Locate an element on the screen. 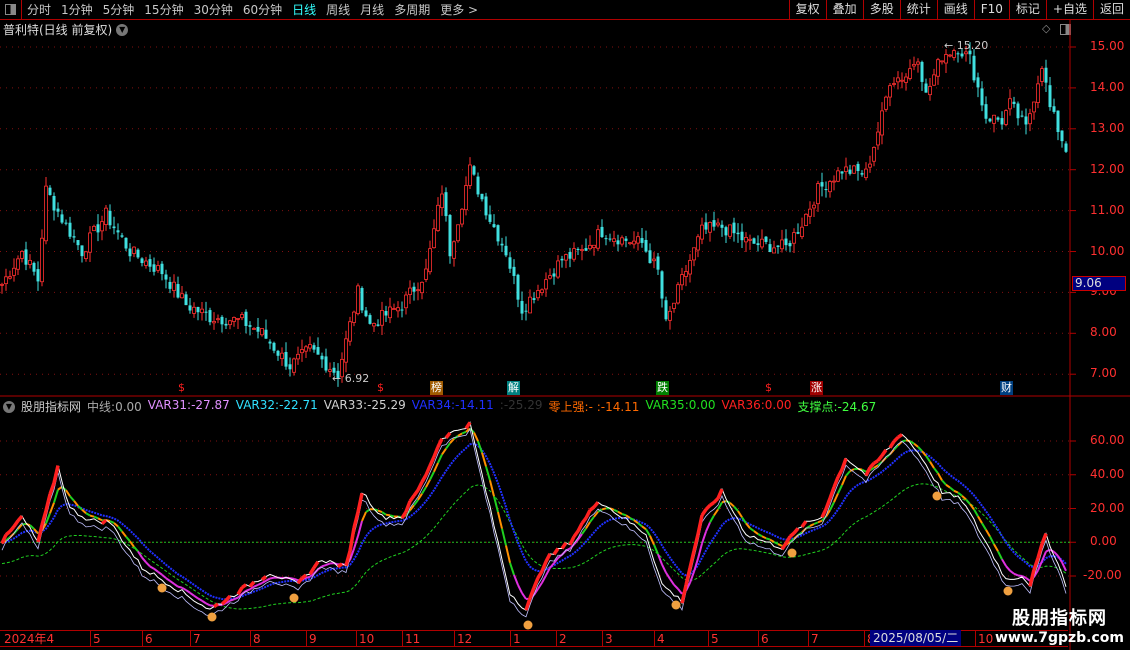 This screenshot has height=650, width=1130. price-axis-label: 13.00 is located at coordinates (1107, 127).